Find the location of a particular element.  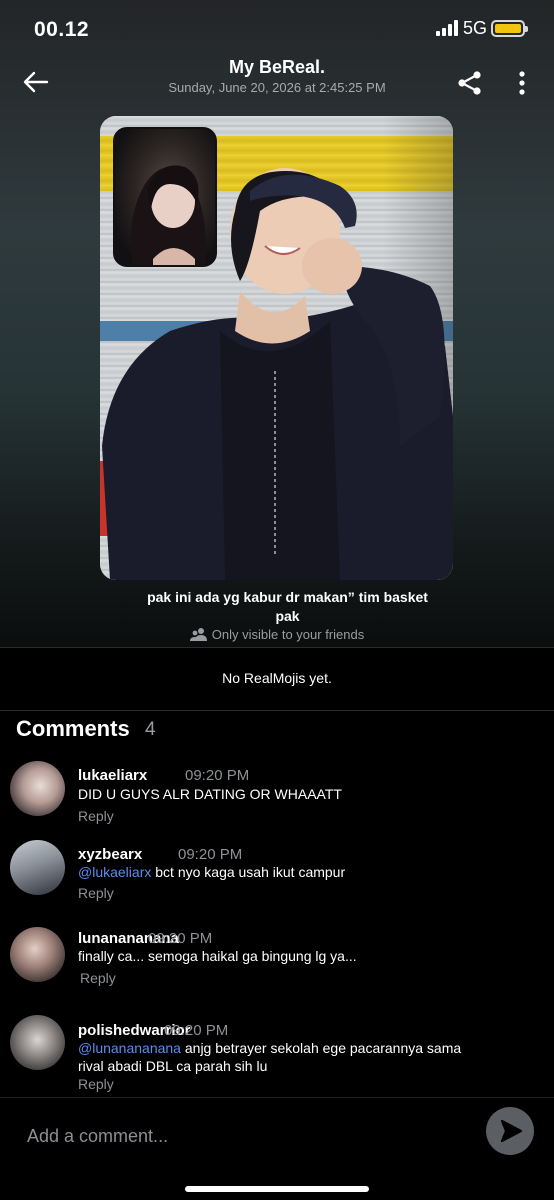

comment-text: DID U GUYS ALR DATING OR WHAAATT is located at coordinates (210, 794).